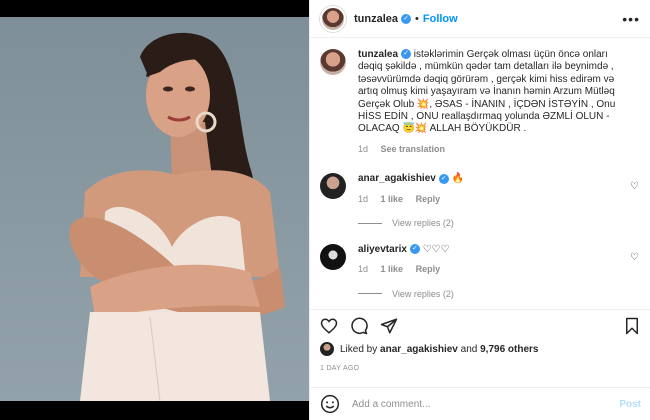  Describe the element at coordinates (630, 404) in the screenshot. I see `post-comment-button: Post` at that location.